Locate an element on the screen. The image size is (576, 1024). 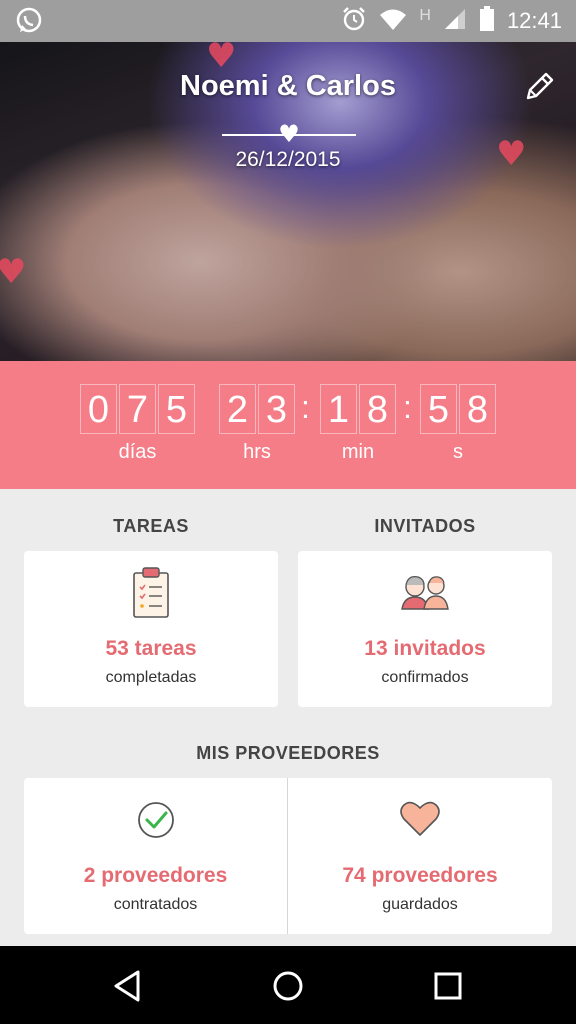
network-type-label: H is located at coordinates (425, 15).